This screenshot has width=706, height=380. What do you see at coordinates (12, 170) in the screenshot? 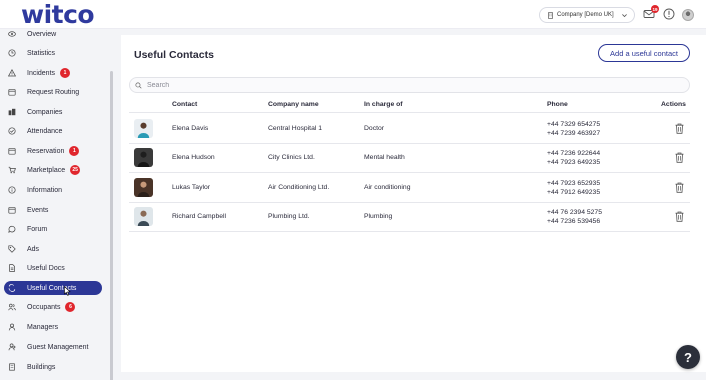
I see `cart-icon` at bounding box center [12, 170].